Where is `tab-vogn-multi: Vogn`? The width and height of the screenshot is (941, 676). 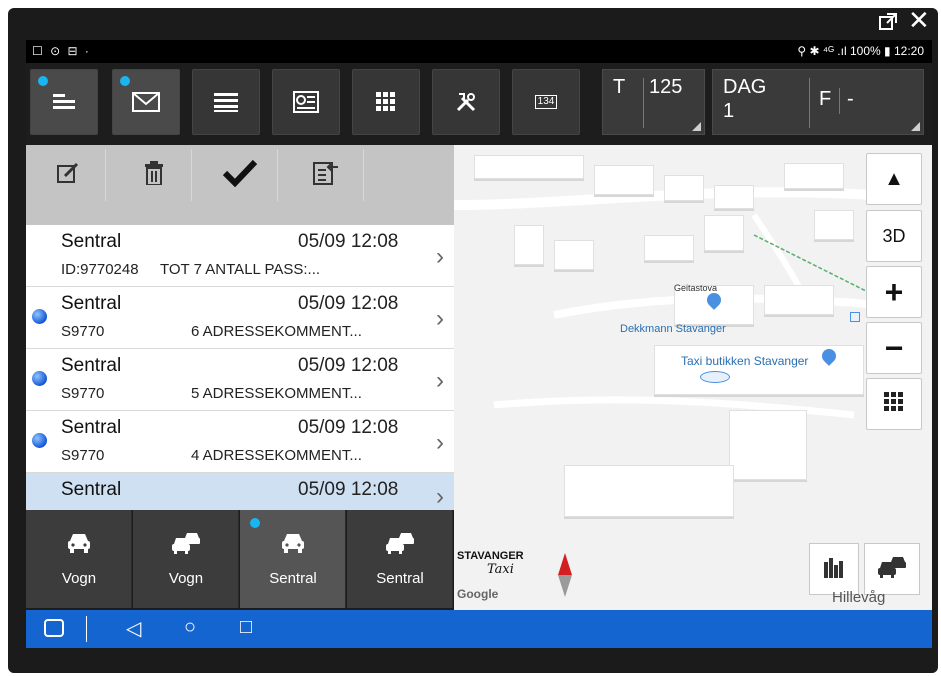 tab-vogn-multi: Vogn is located at coordinates (186, 559).